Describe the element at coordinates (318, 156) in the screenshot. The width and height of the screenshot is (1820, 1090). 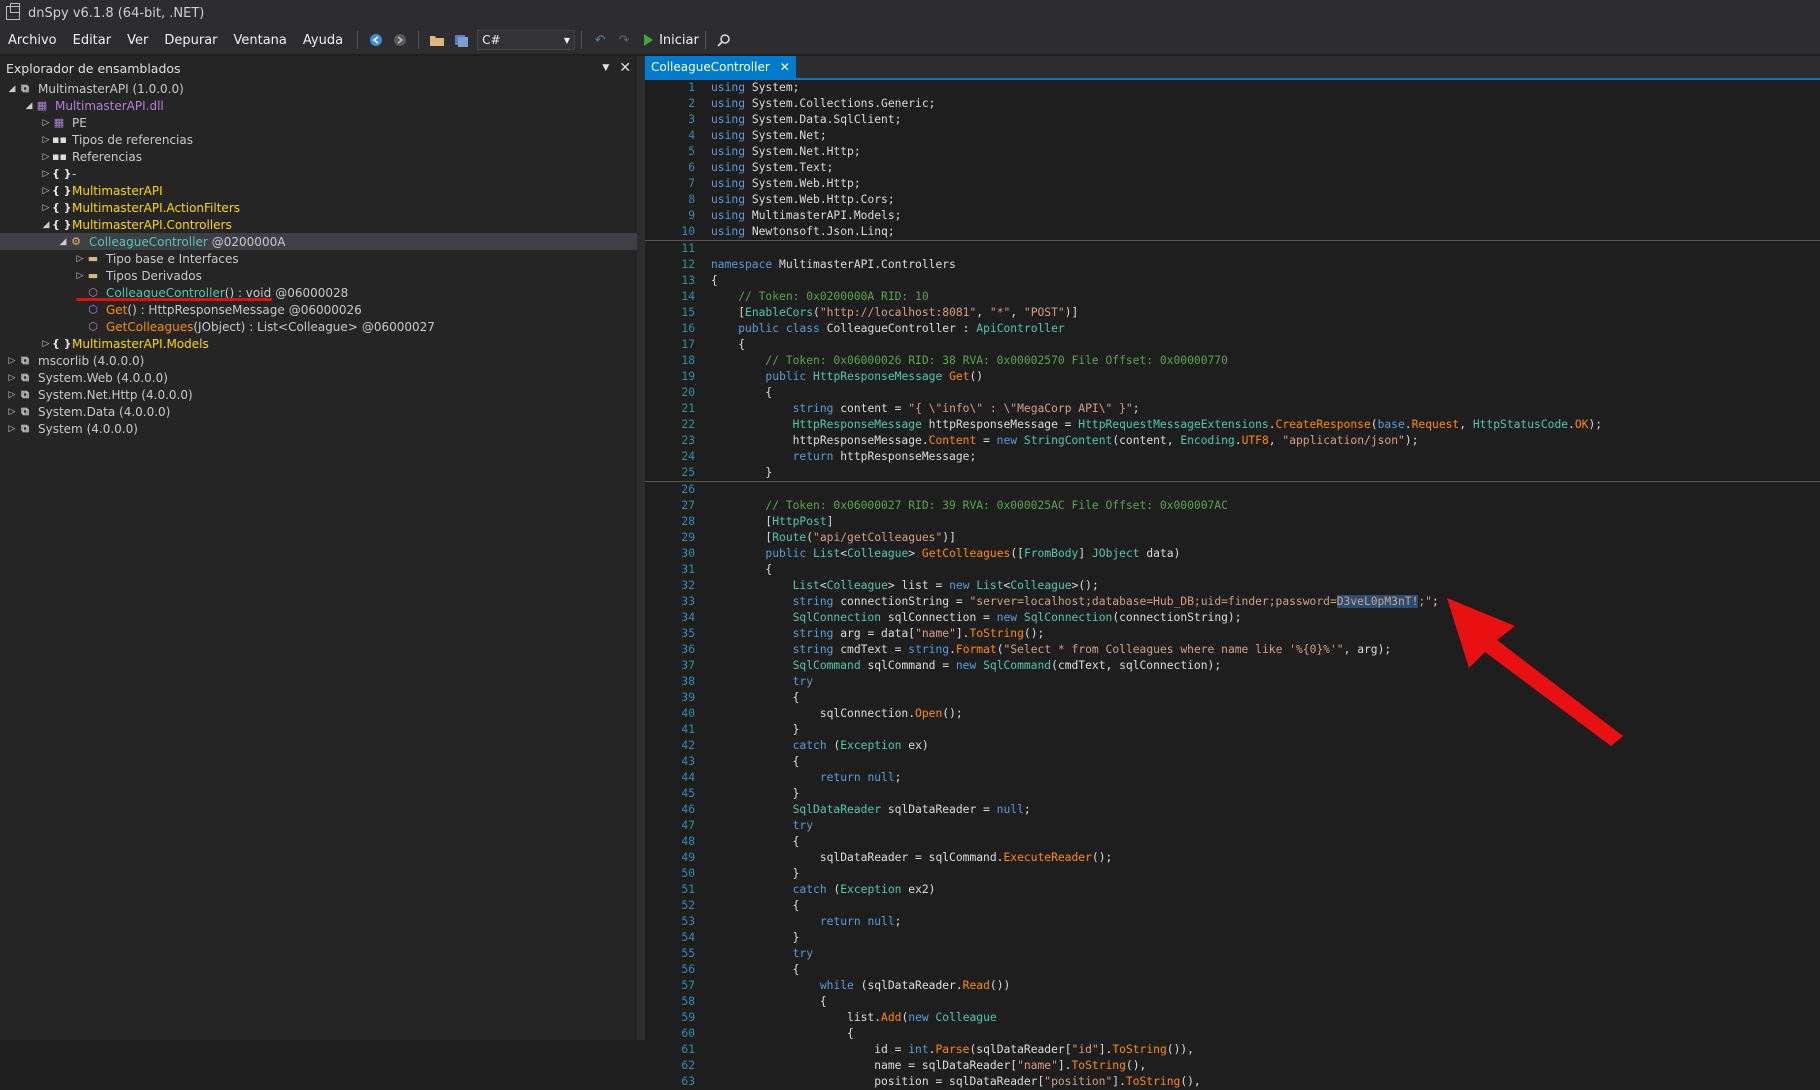
I see `tree-item: ▷ ▪▪ Referencias` at that location.